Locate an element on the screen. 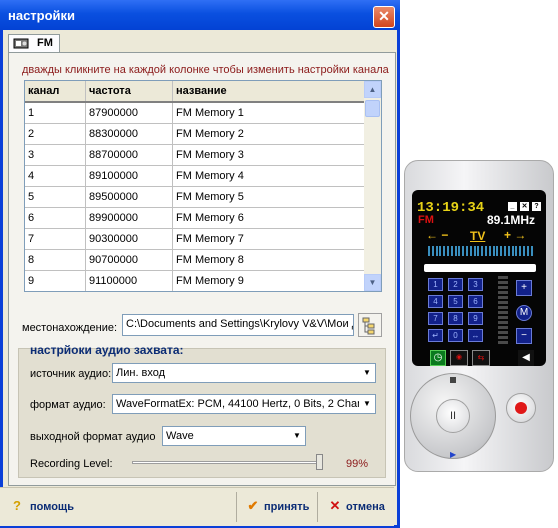  audio-source-select: Лин. вход ▼ is located at coordinates (244, 373).